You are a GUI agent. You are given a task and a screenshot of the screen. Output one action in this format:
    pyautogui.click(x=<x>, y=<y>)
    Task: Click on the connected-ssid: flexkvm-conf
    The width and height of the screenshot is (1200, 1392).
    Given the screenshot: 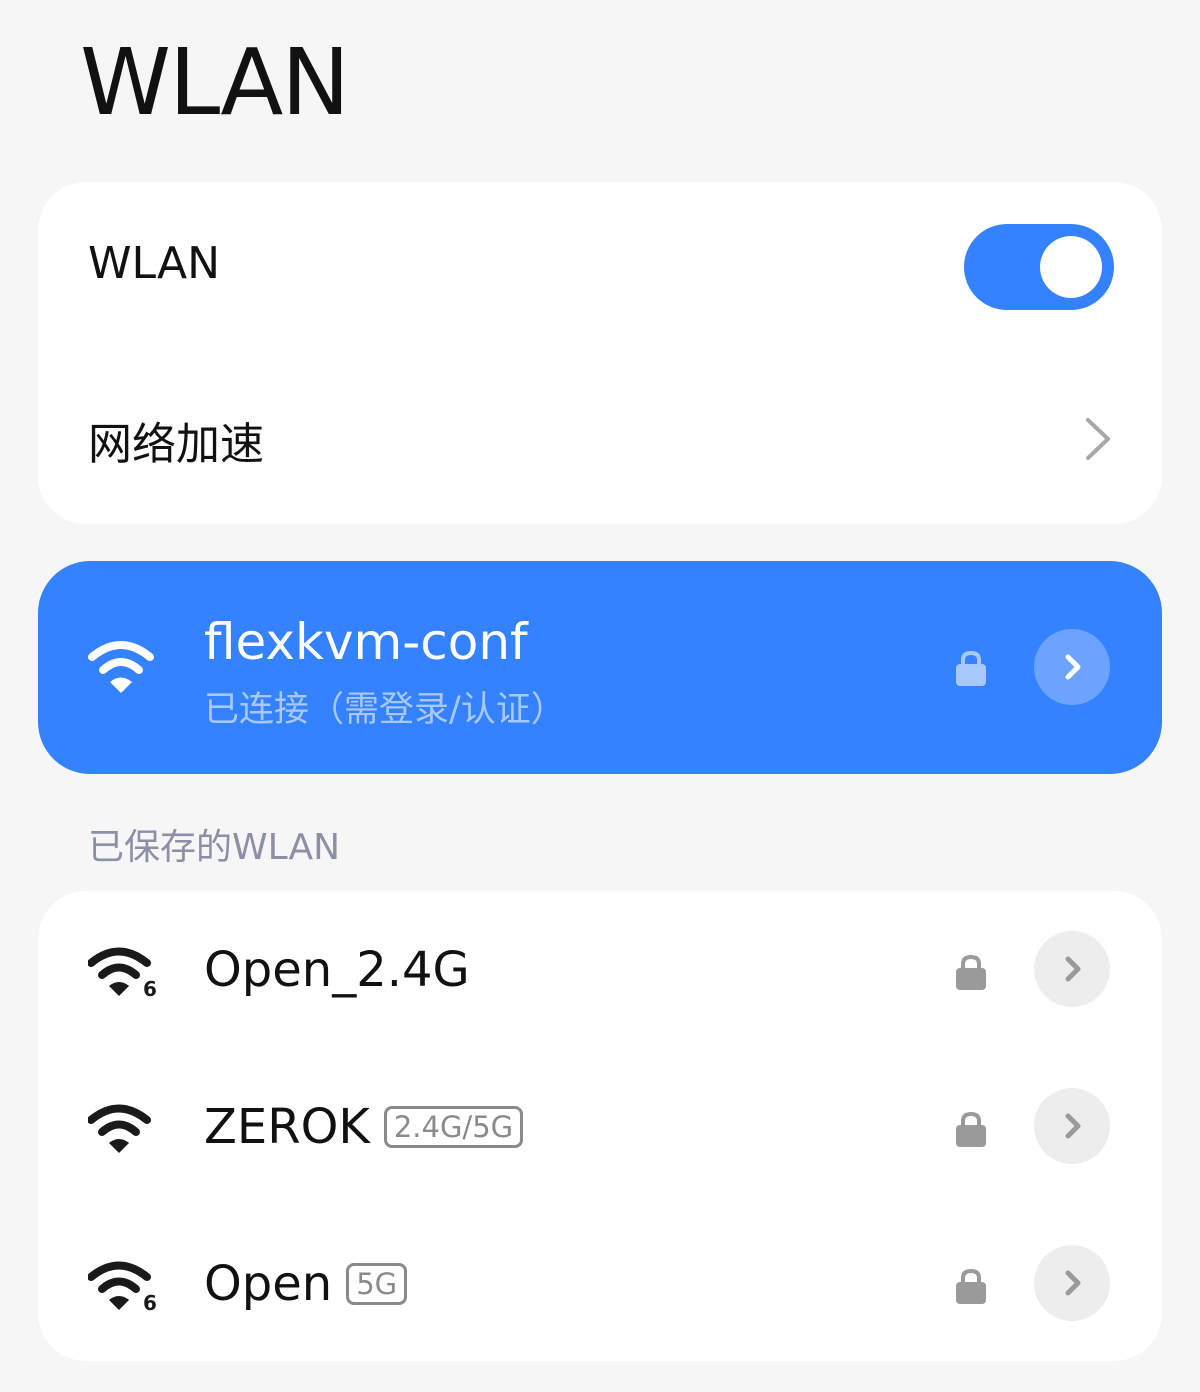 What is the action you would take?
    pyautogui.click(x=366, y=642)
    